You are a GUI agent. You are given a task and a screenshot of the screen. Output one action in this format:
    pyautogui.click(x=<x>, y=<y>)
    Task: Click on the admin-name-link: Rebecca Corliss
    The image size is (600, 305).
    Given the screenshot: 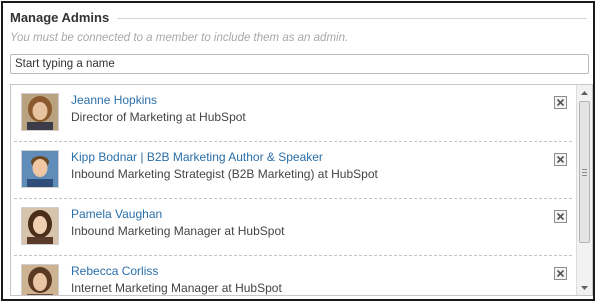 What is the action you would take?
    pyautogui.click(x=114, y=271)
    